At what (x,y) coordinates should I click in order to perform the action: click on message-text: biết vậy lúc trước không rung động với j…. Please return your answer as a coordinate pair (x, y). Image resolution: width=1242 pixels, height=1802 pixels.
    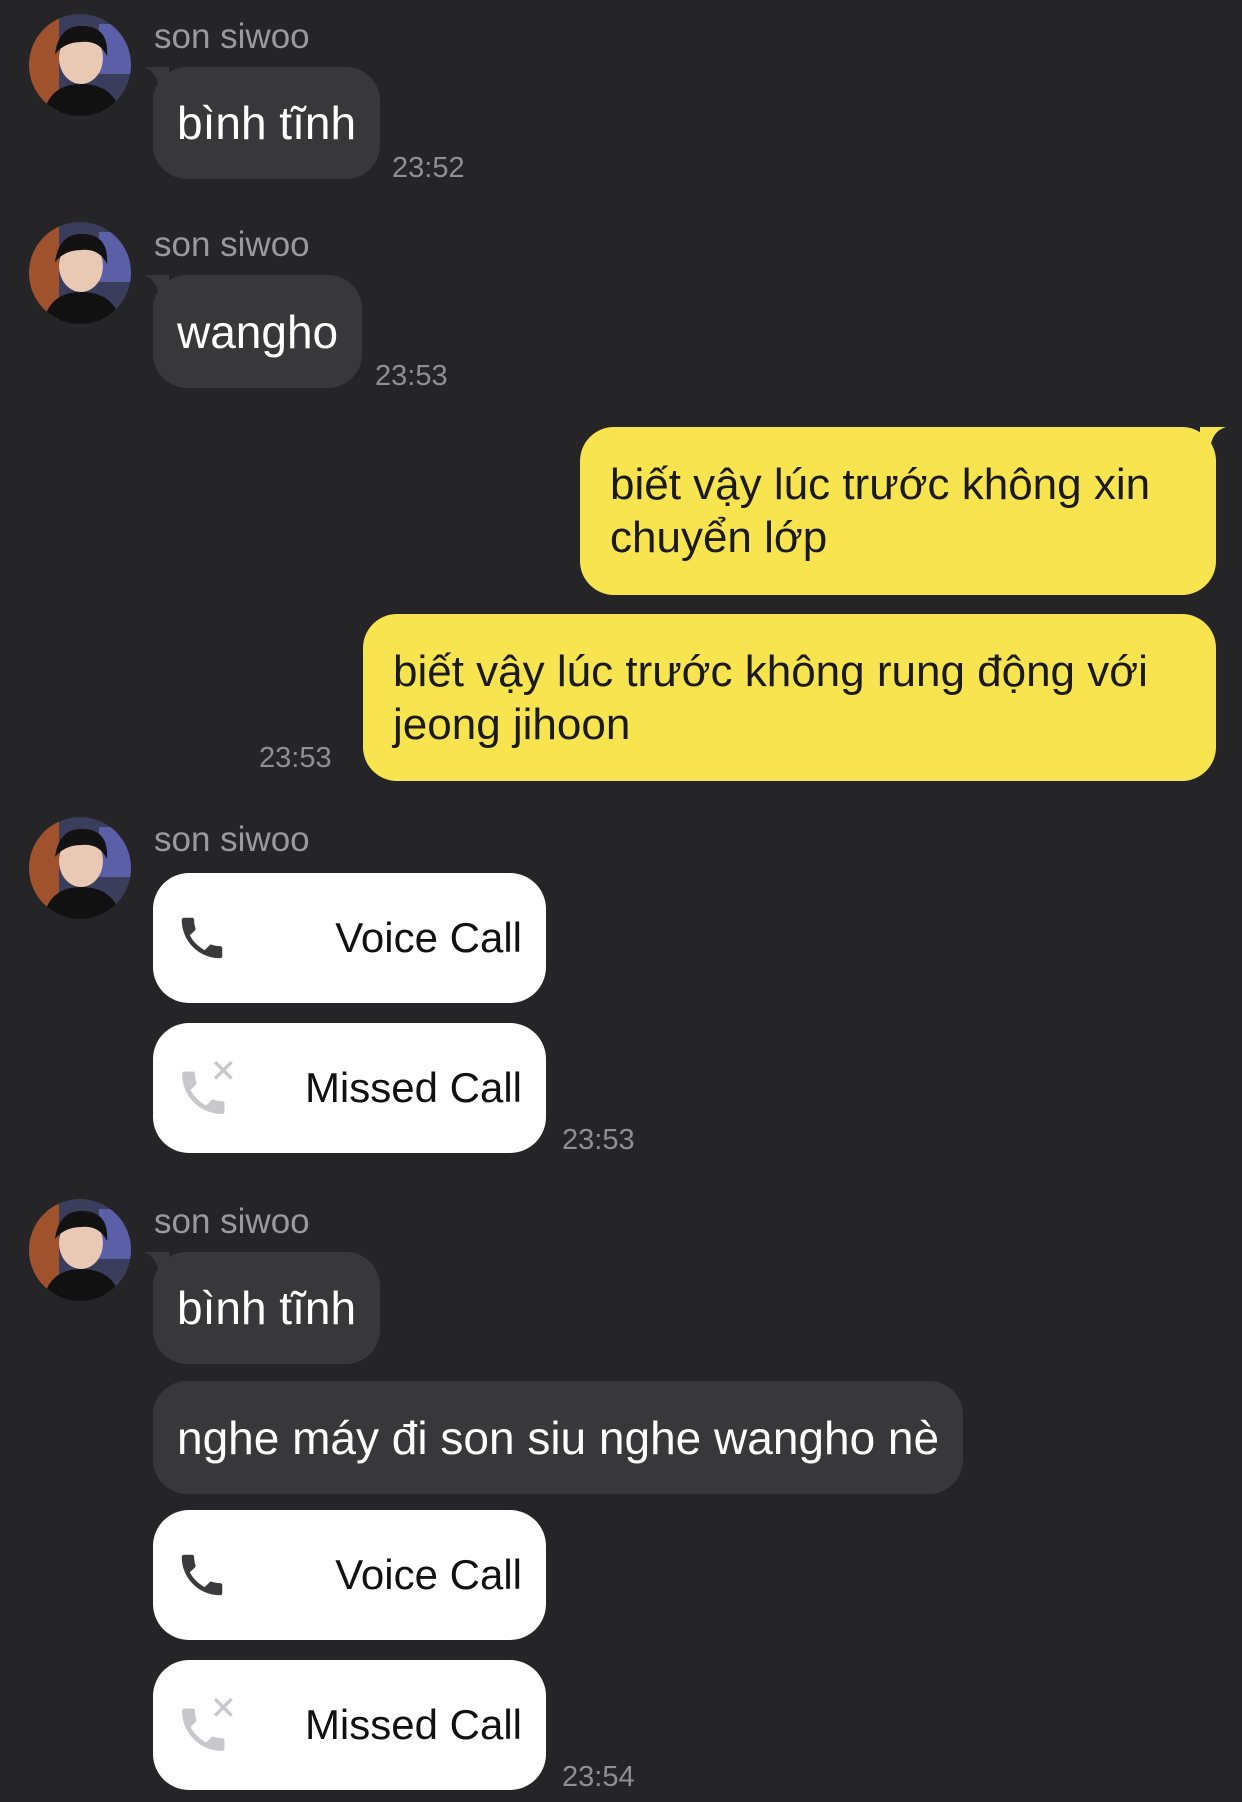
    Looking at the image, I should click on (770, 698).